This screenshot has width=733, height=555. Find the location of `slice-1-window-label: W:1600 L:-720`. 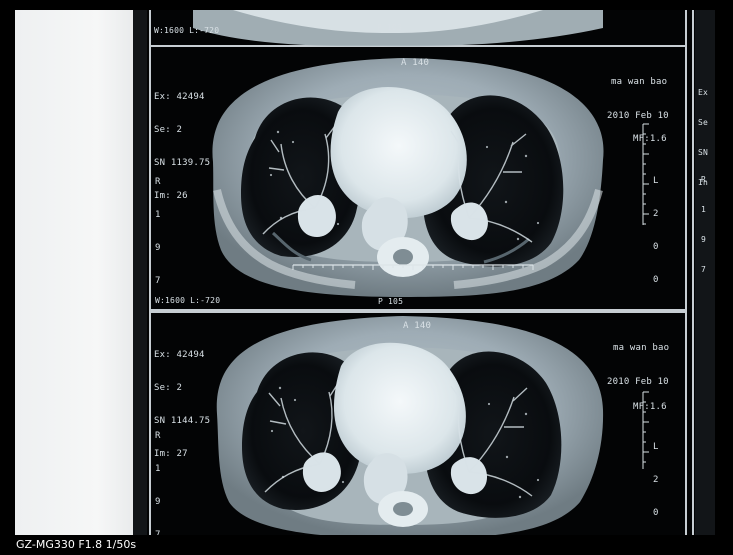

slice-1-window-label: W:1600 L:-720 is located at coordinates (188, 300).